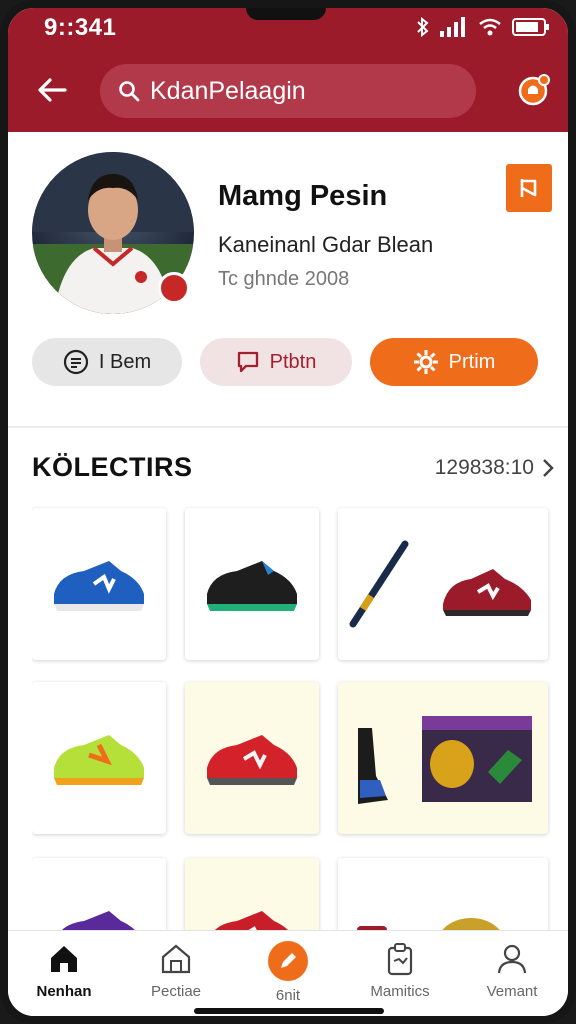  What do you see at coordinates (400, 959) in the screenshot?
I see `clipboard-icon` at bounding box center [400, 959].